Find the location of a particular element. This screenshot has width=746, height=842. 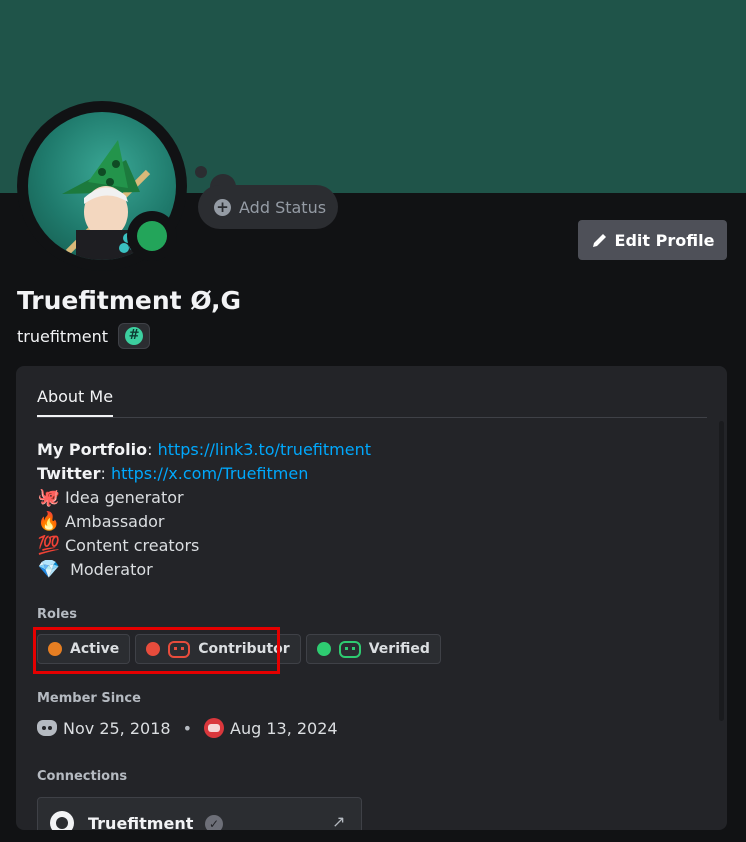

member-since-row: Nov 25, 2018 • Aug 13, 2024 is located at coordinates (187, 728).